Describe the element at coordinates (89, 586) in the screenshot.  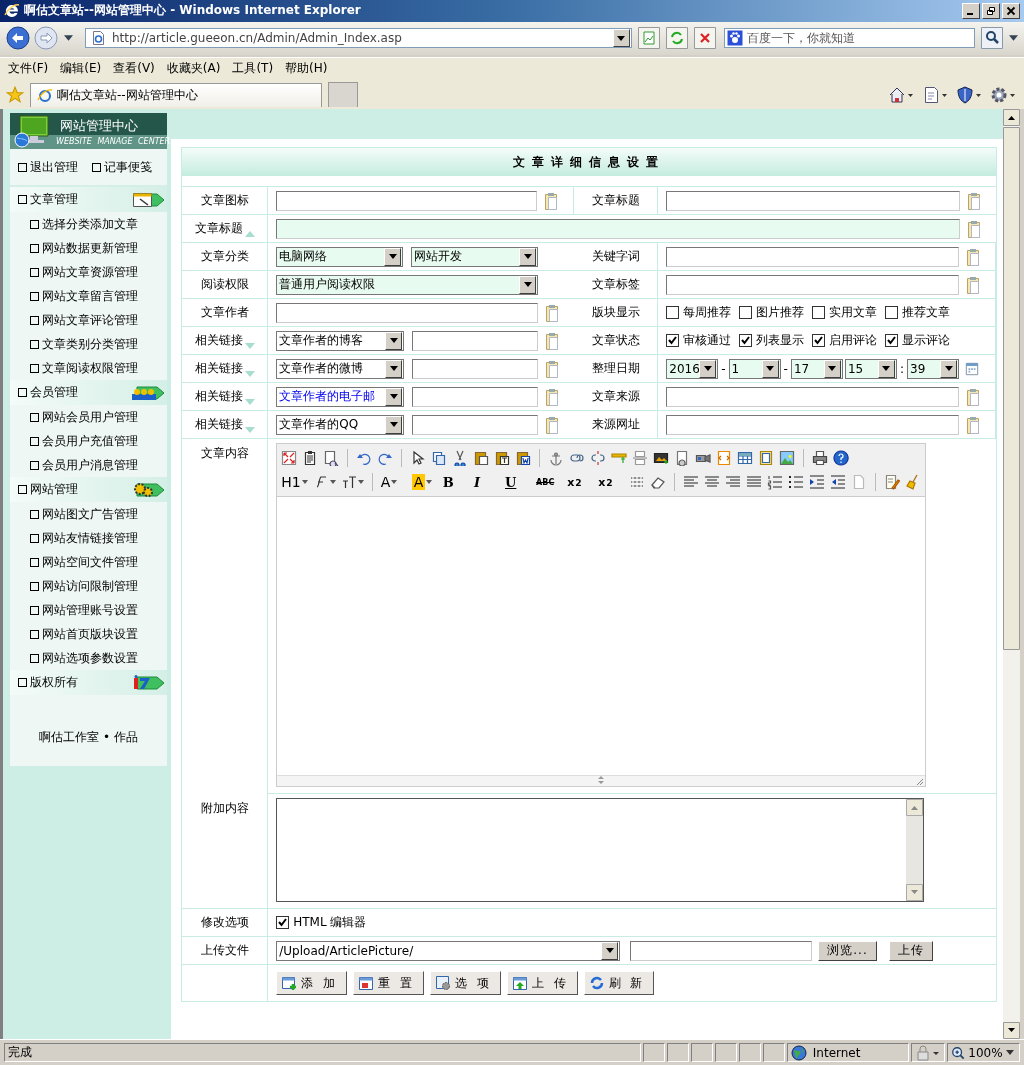
I see `sidebar-item: 网站访问限制管理` at that location.